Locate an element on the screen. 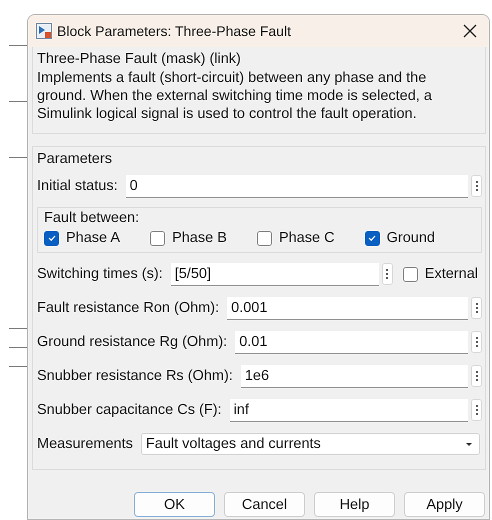 The width and height of the screenshot is (492, 520). input-field: inf is located at coordinates (349, 410).